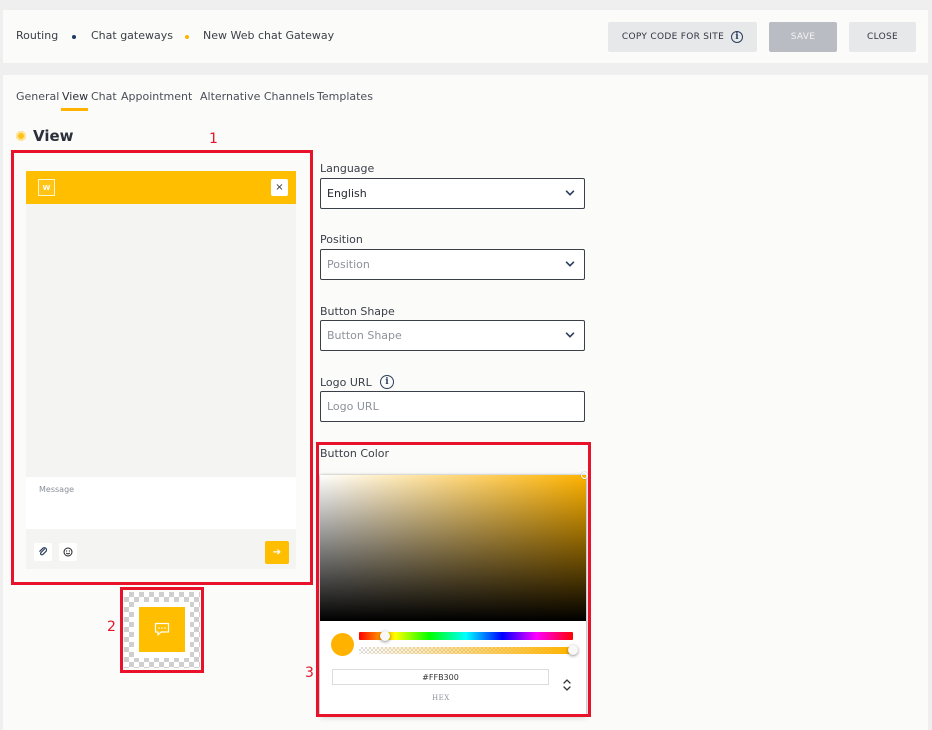 The width and height of the screenshot is (932, 730). What do you see at coordinates (673, 37) in the screenshot?
I see `copy-code-label: COPY CODE FOR SITE` at bounding box center [673, 37].